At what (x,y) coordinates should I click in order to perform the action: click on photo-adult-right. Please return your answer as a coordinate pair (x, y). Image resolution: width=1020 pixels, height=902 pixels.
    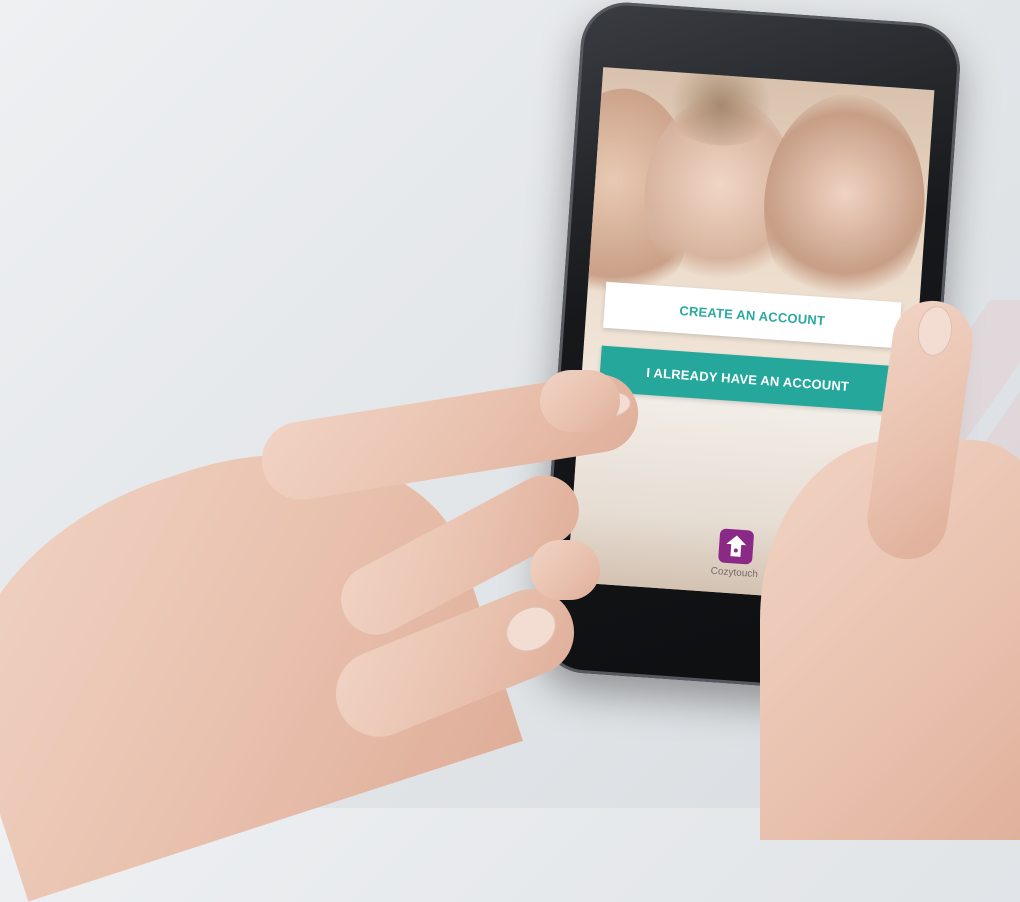
    Looking at the image, I should click on (844, 204).